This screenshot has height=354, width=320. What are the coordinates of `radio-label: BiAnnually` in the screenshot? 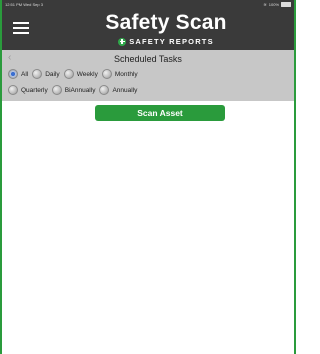 It's located at (80, 90).